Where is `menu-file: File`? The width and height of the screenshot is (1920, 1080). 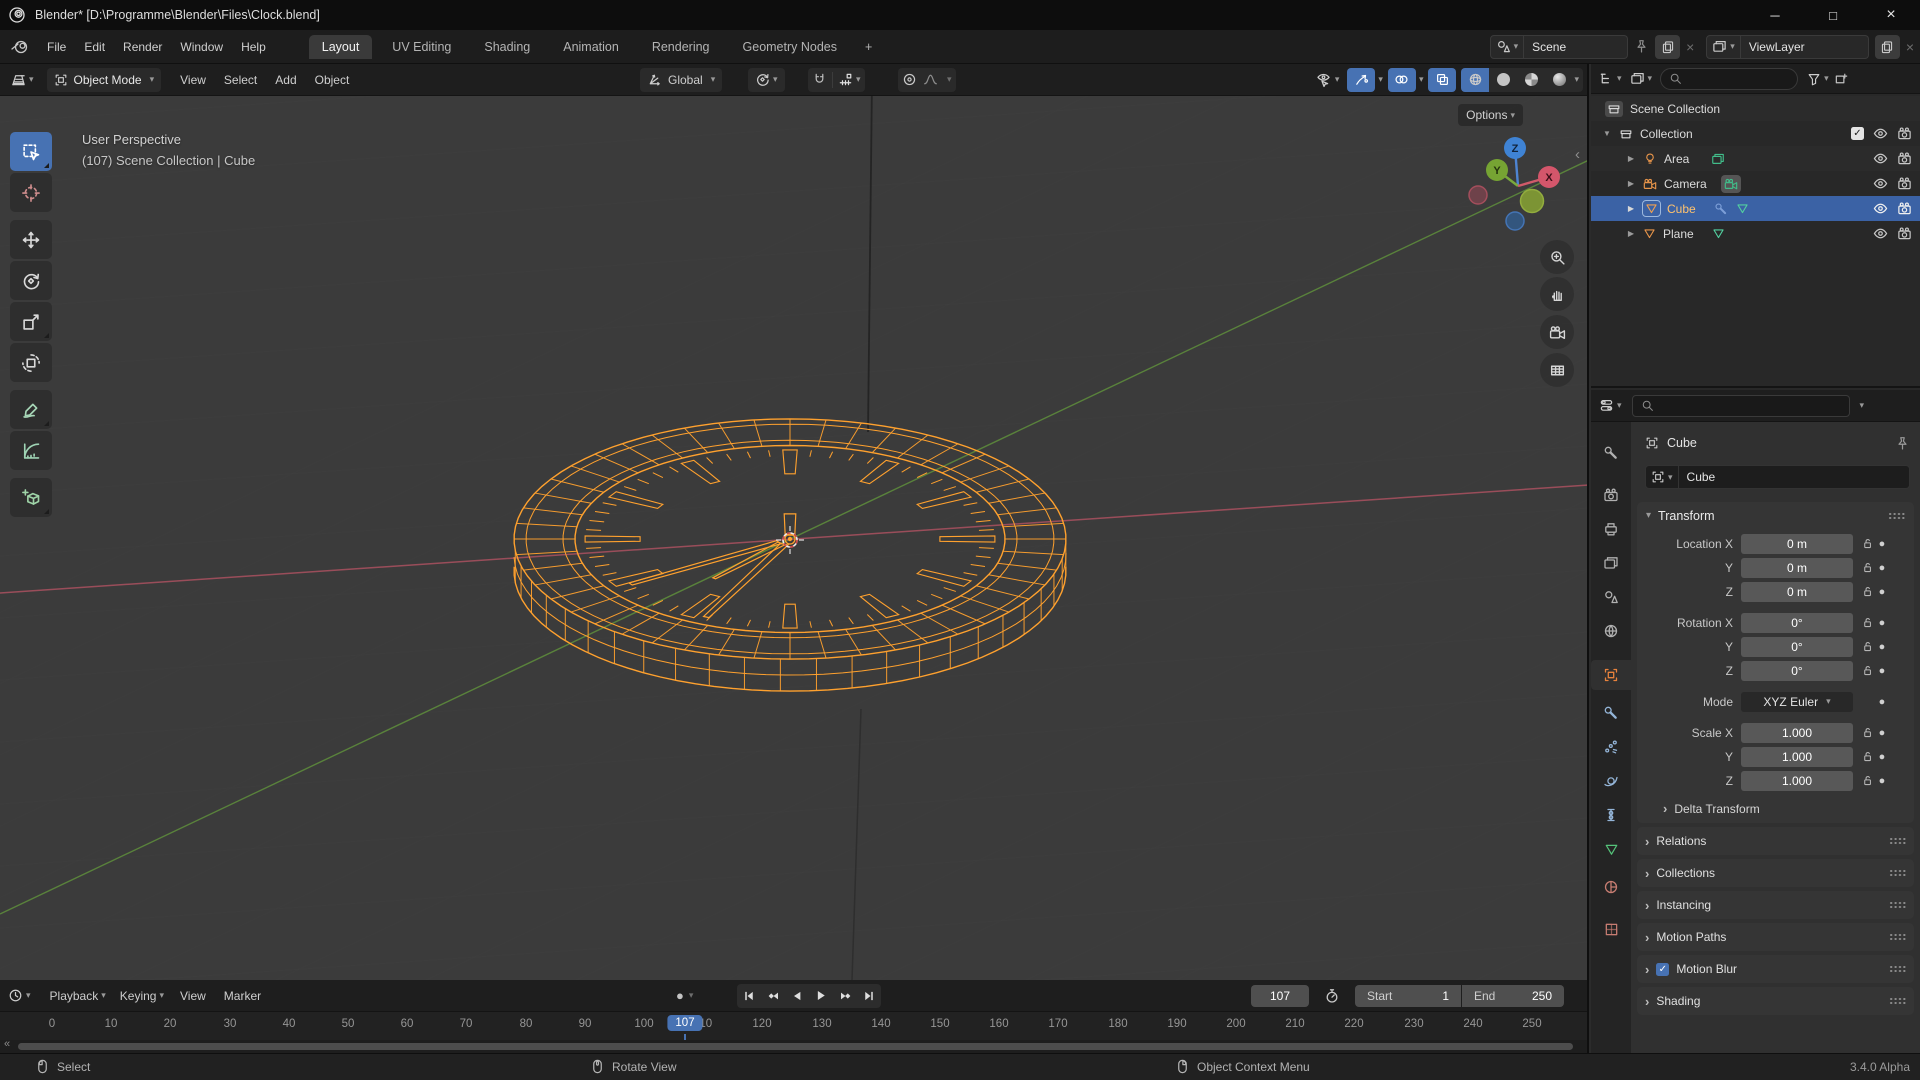 menu-file: File is located at coordinates (56, 47).